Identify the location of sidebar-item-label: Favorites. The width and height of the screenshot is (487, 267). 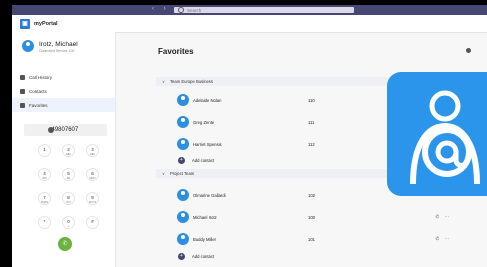
(38, 105).